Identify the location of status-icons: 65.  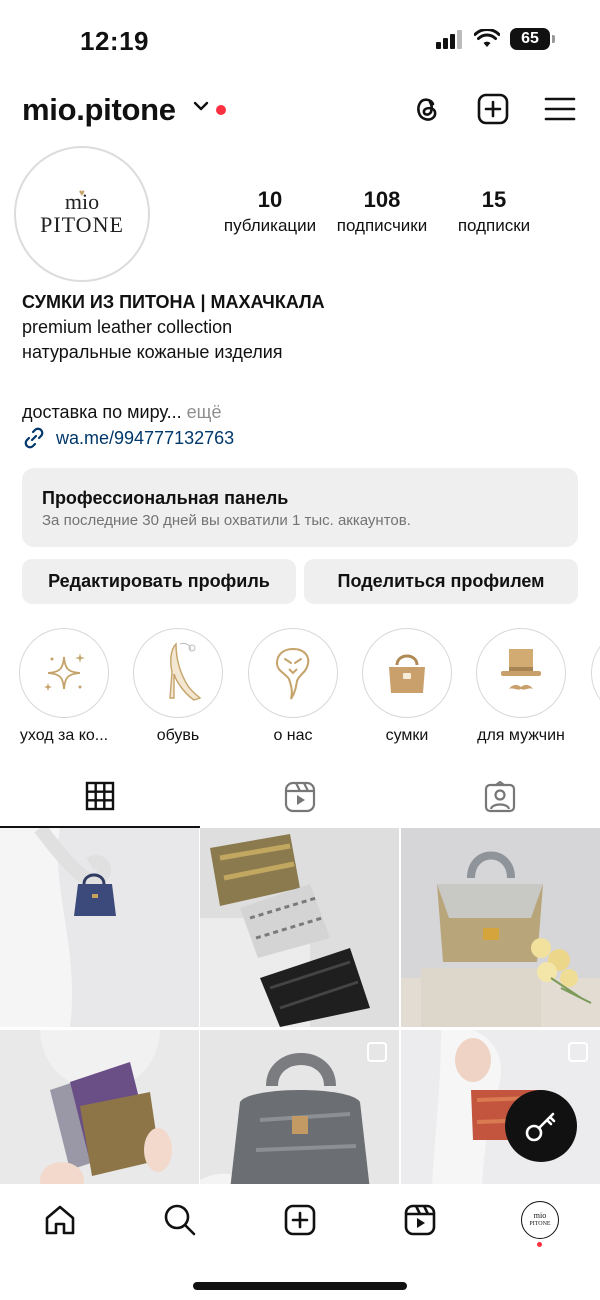
(495, 39).